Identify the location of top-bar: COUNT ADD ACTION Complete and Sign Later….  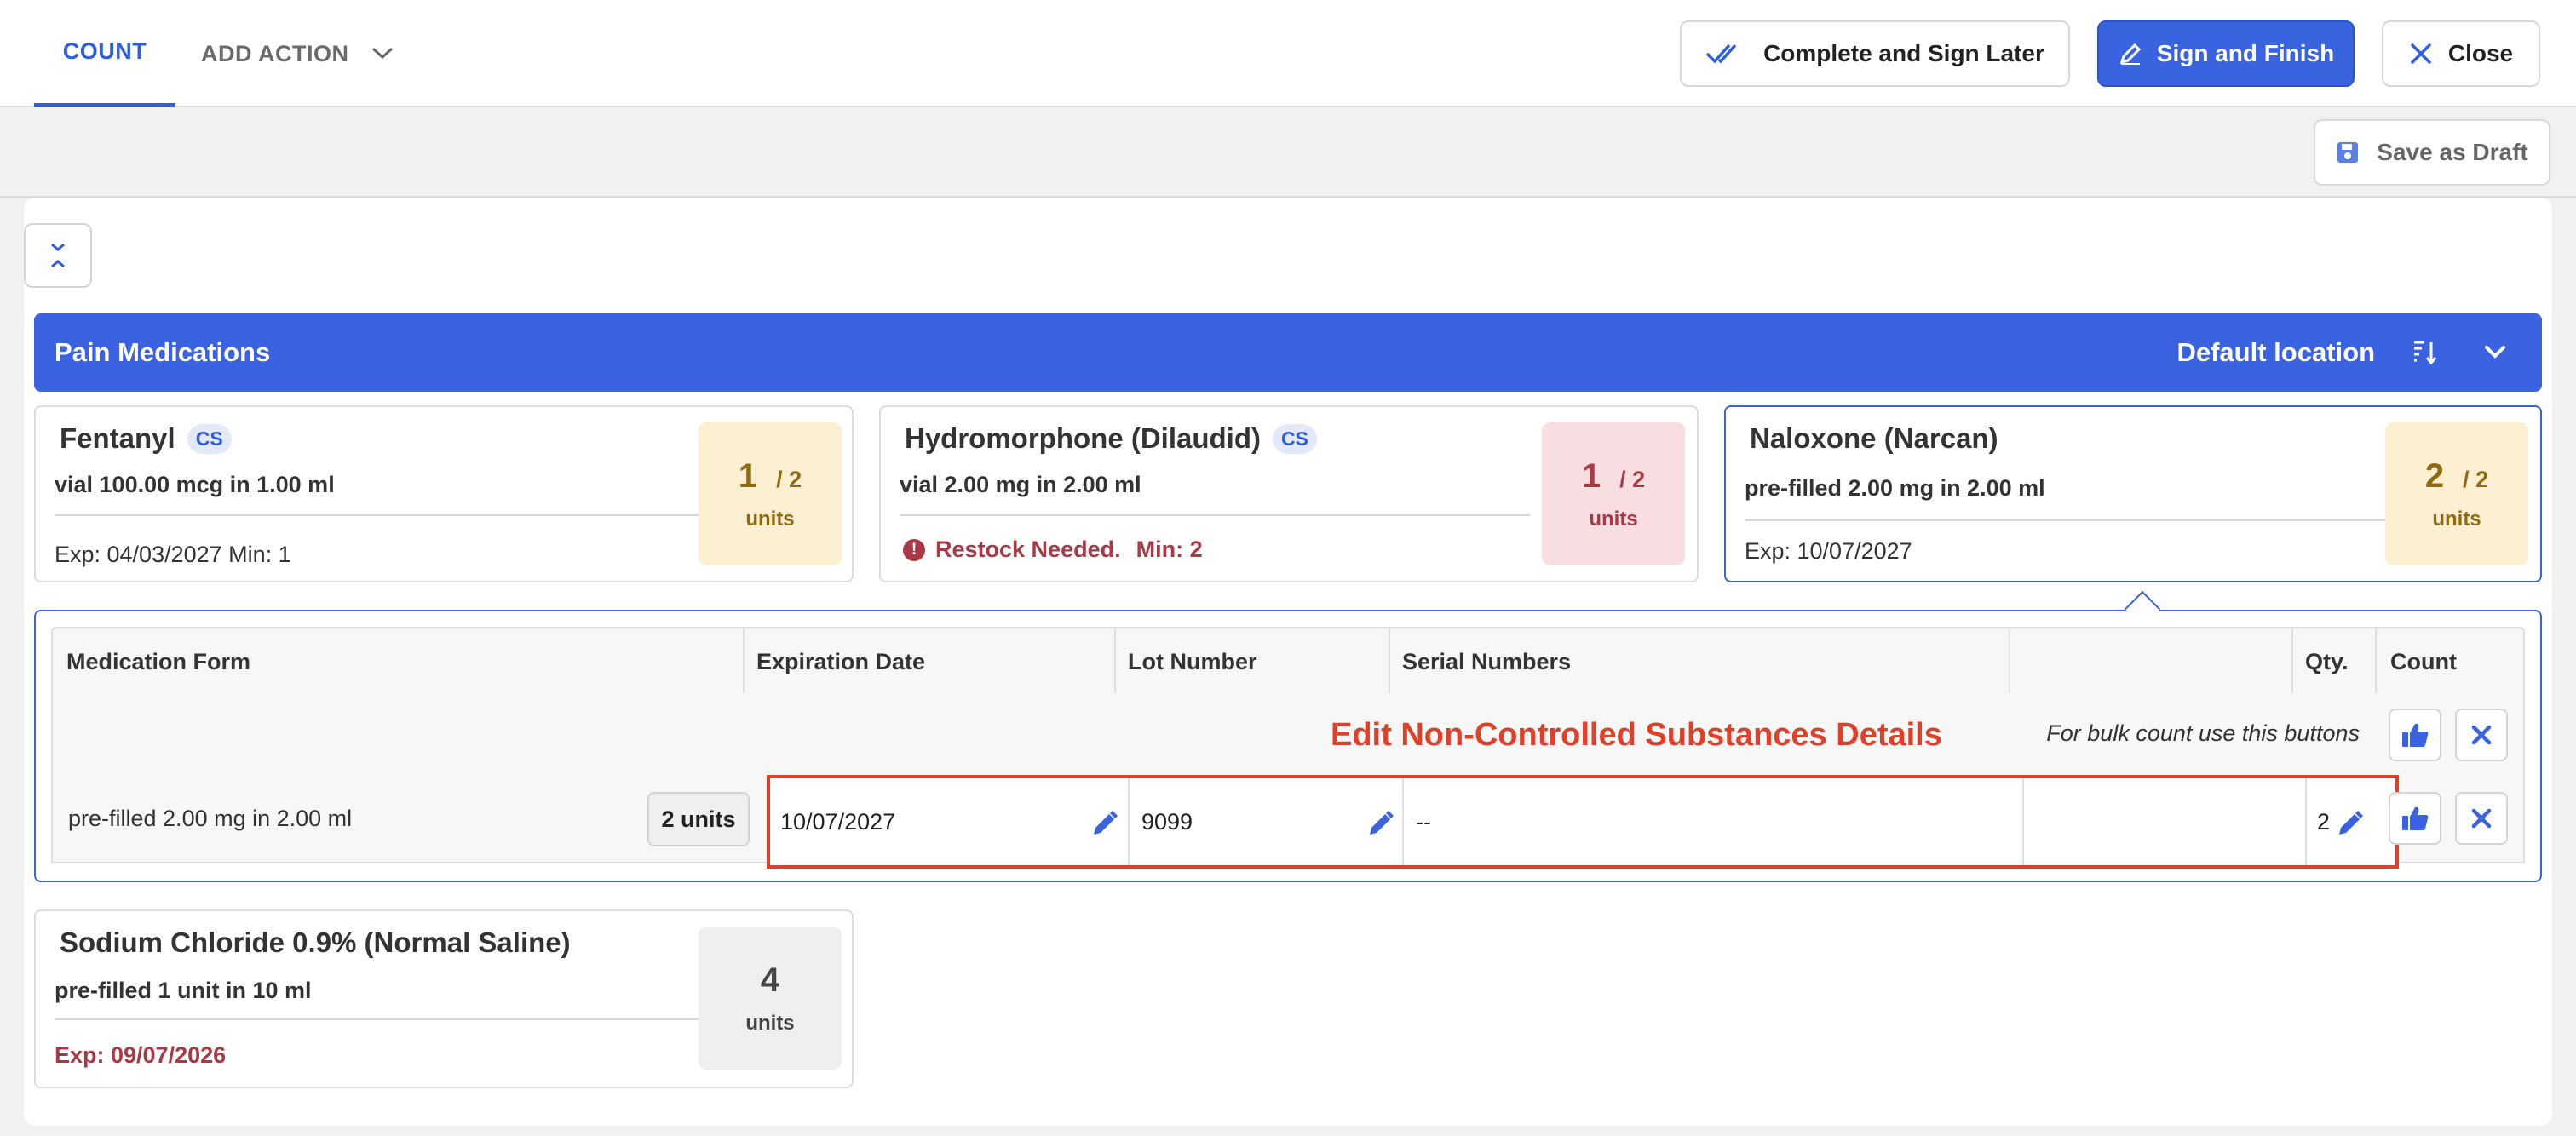
(1288, 53).